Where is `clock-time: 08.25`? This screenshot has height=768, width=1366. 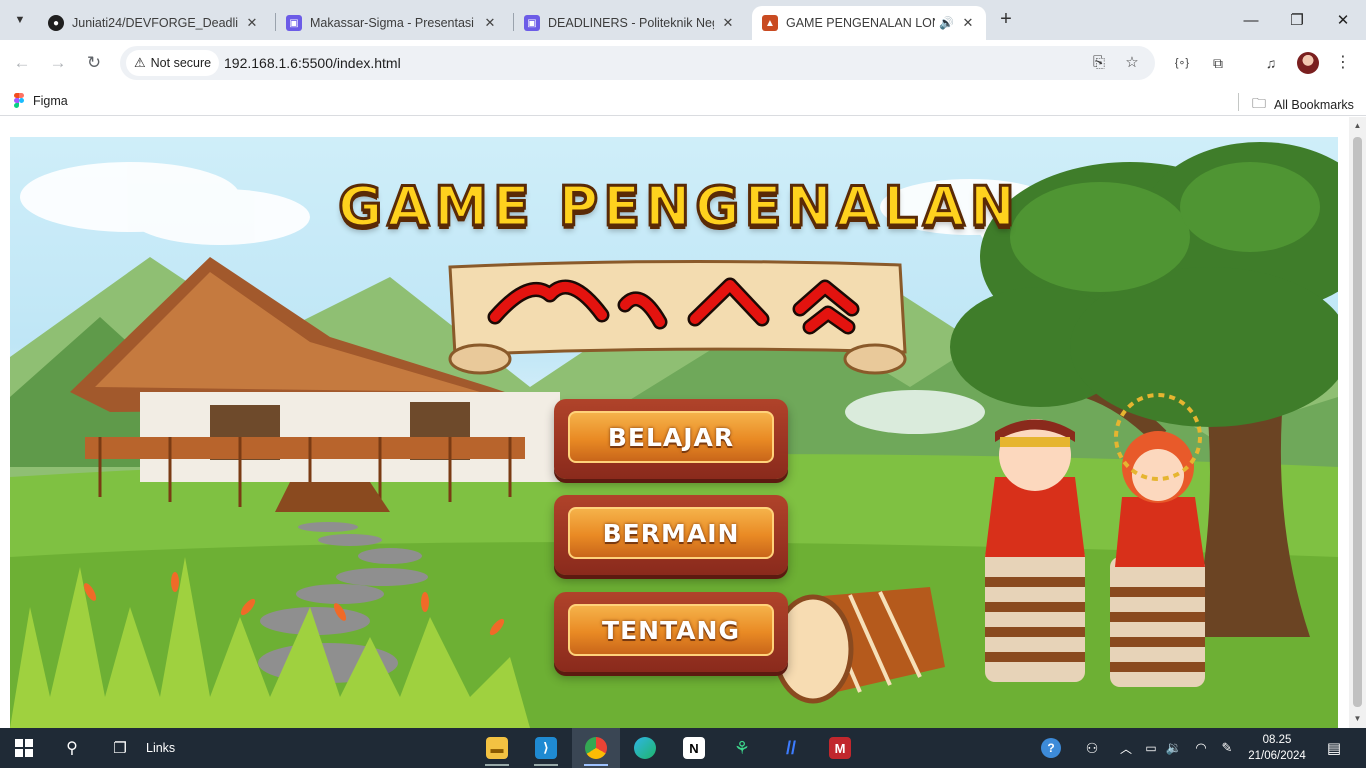 clock-time: 08.25 is located at coordinates (1277, 740).